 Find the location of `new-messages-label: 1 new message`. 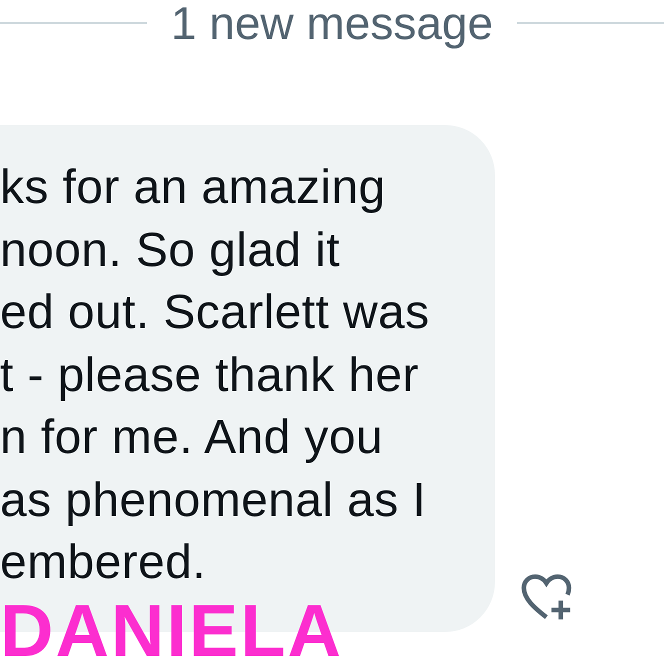

new-messages-label: 1 new message is located at coordinates (332, 23).